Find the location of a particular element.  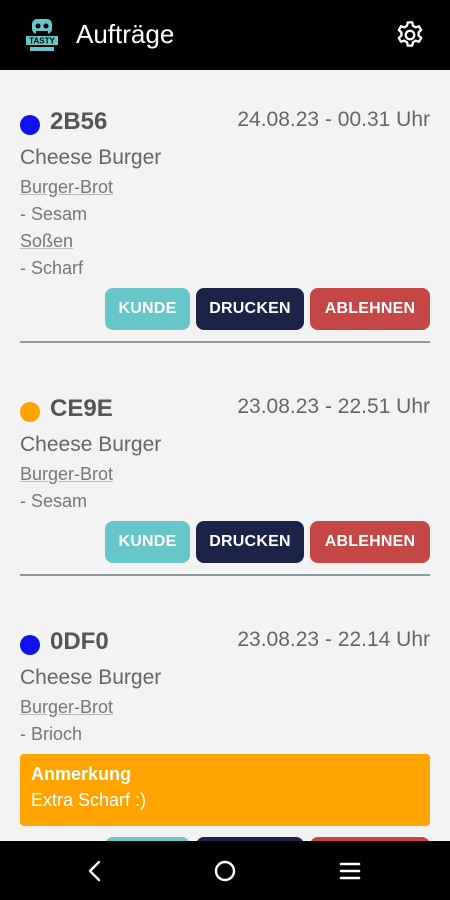

order-time: 24.08.23 - 00.31 Uhr is located at coordinates (333, 119).